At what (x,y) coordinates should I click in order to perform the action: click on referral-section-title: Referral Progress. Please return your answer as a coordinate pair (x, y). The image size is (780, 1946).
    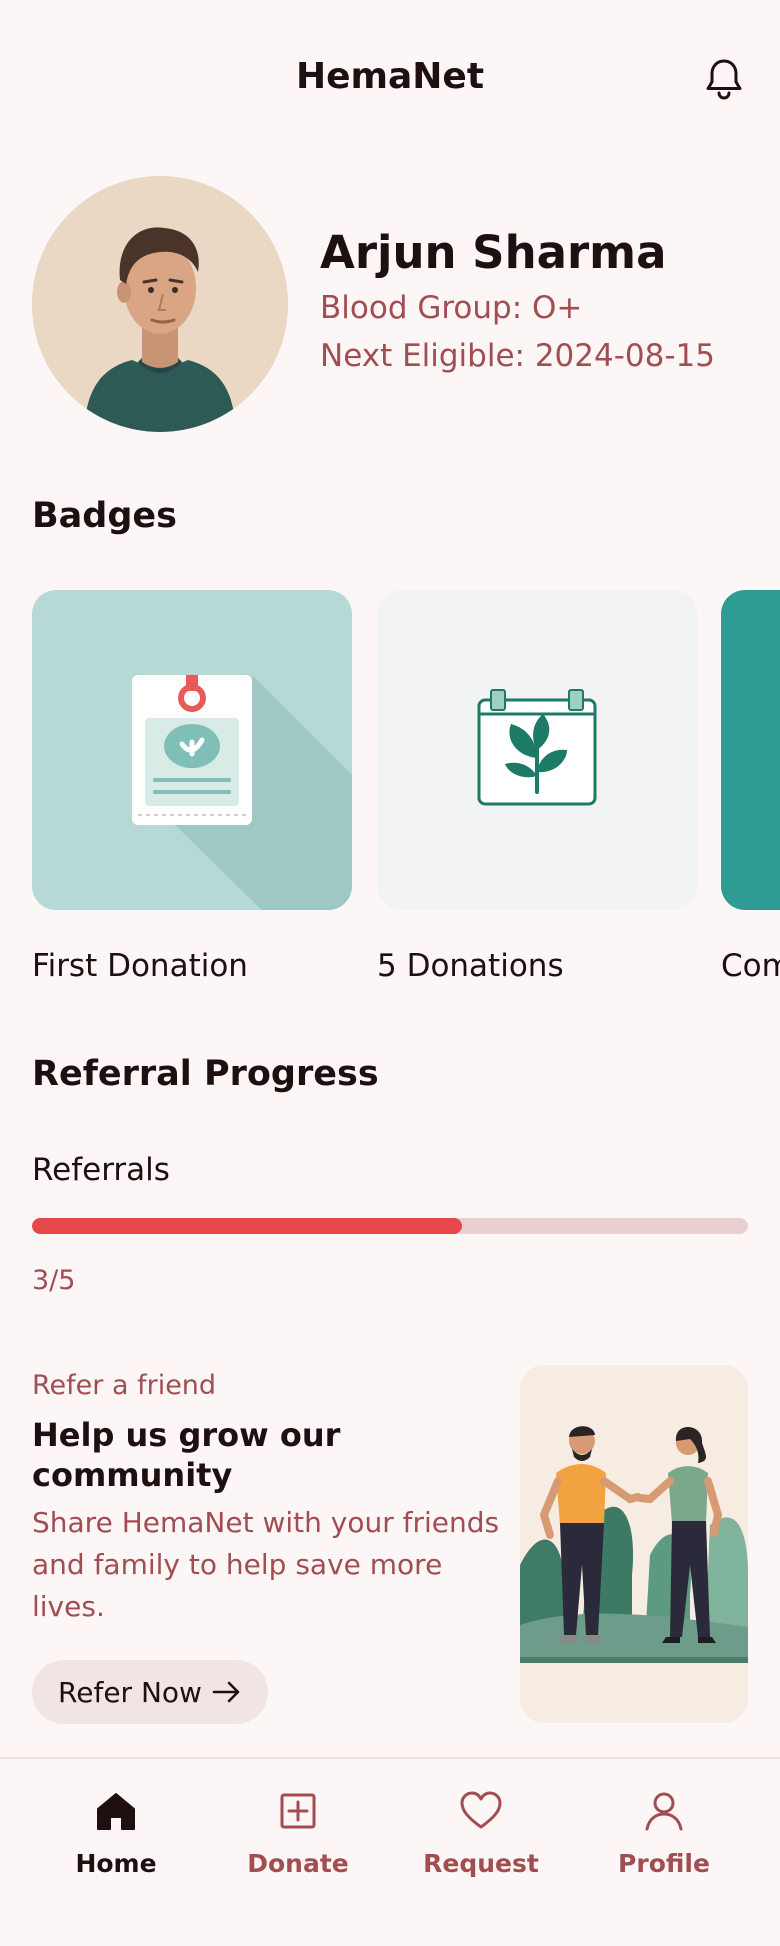
    Looking at the image, I should click on (205, 1074).